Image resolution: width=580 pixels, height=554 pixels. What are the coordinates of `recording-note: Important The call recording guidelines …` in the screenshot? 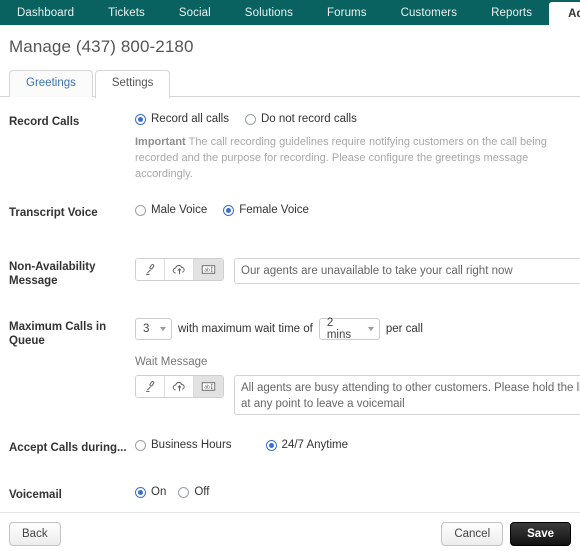 It's located at (355, 158).